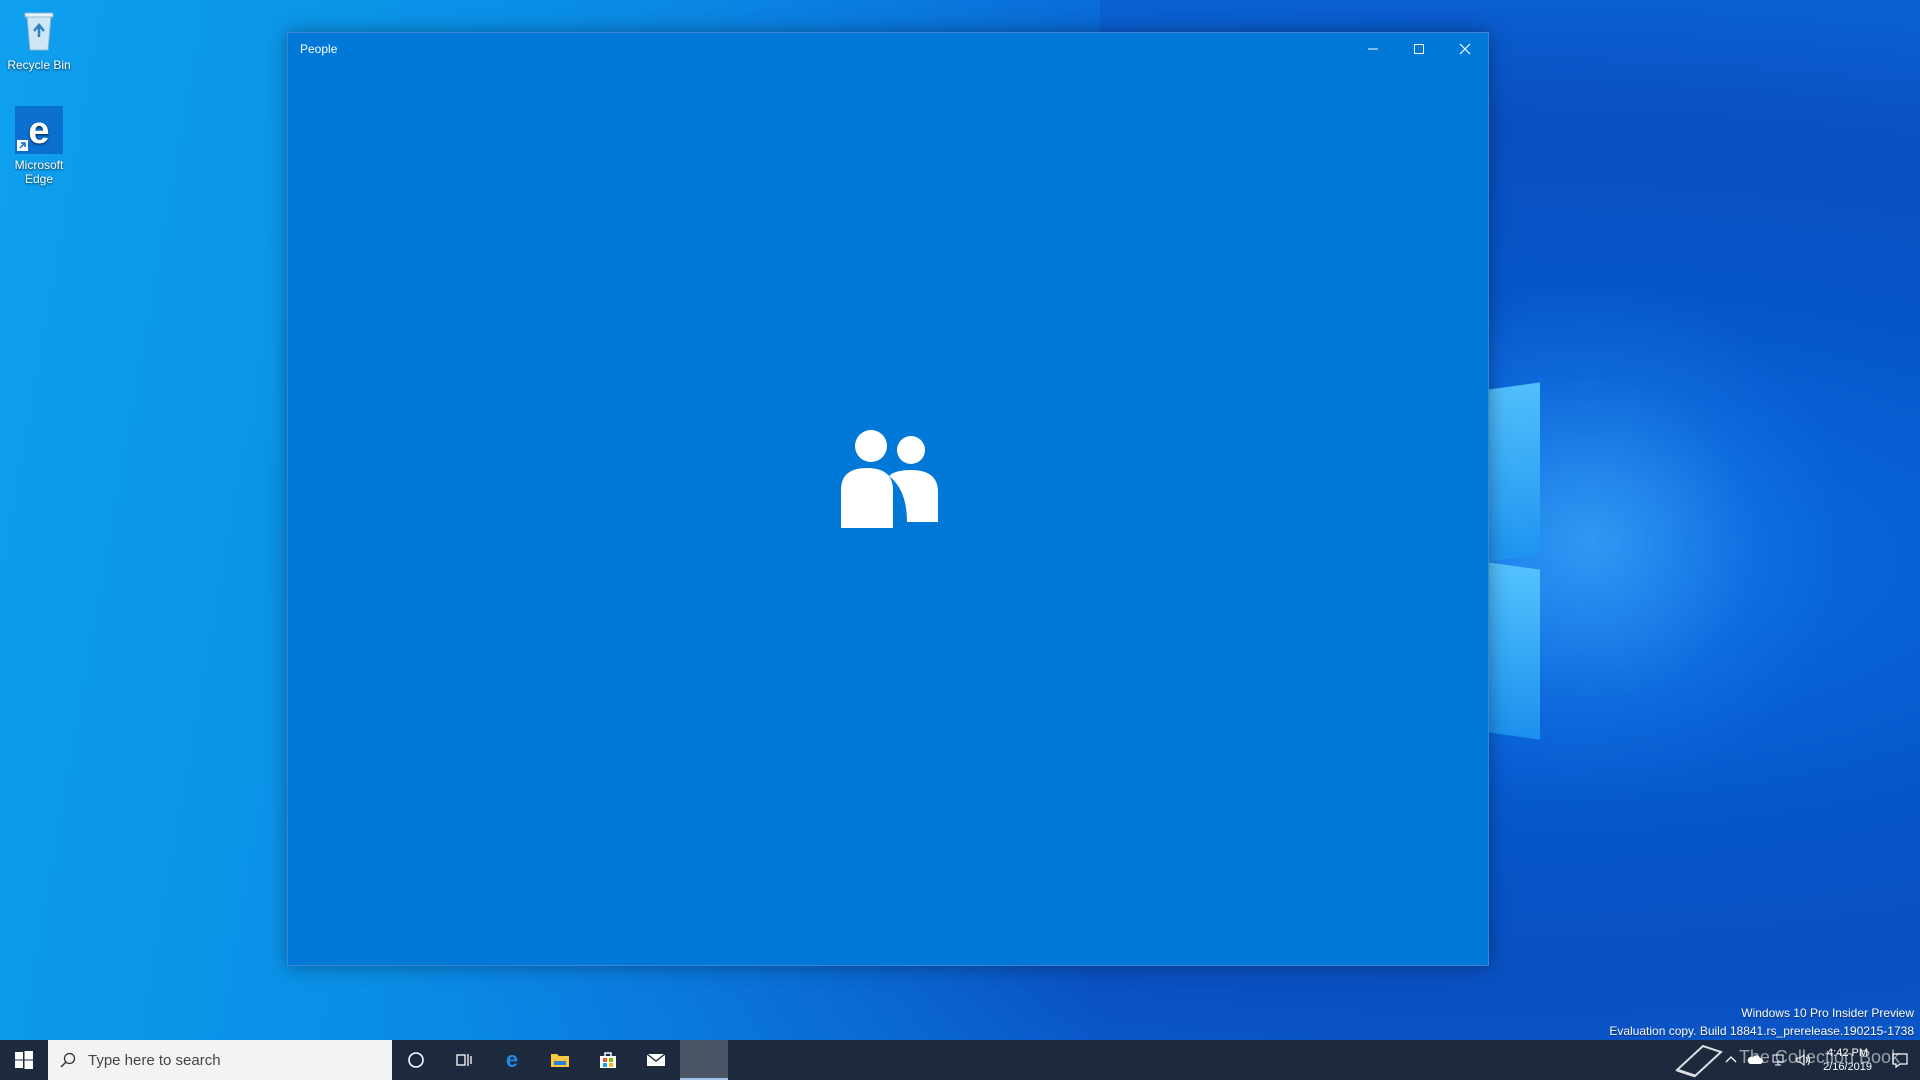  Describe the element at coordinates (319, 49) in the screenshot. I see `window-title: People` at that location.